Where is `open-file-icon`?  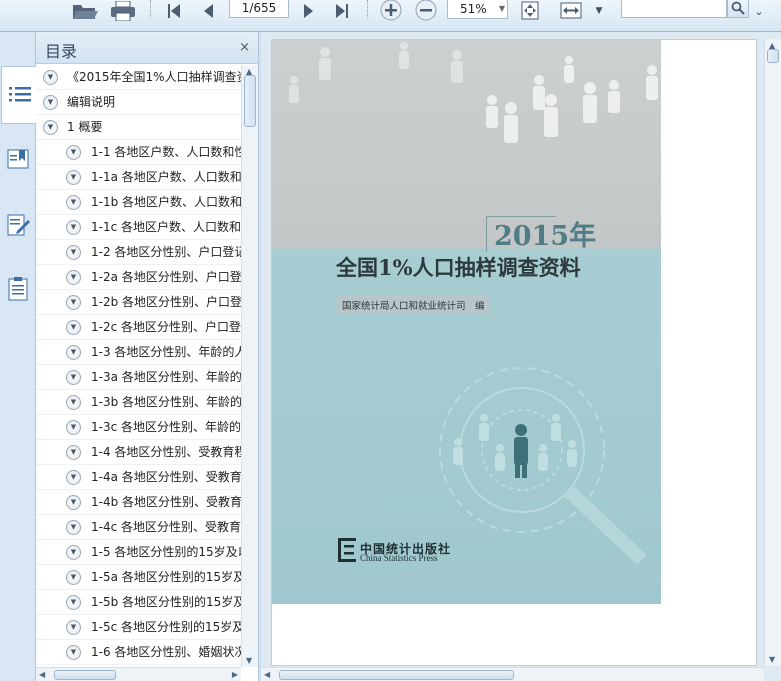 open-file-icon is located at coordinates (85, 11).